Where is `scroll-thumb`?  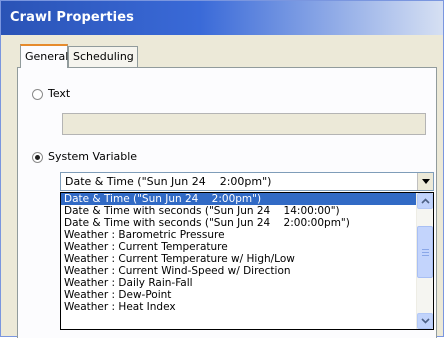
scroll-thumb is located at coordinates (425, 252).